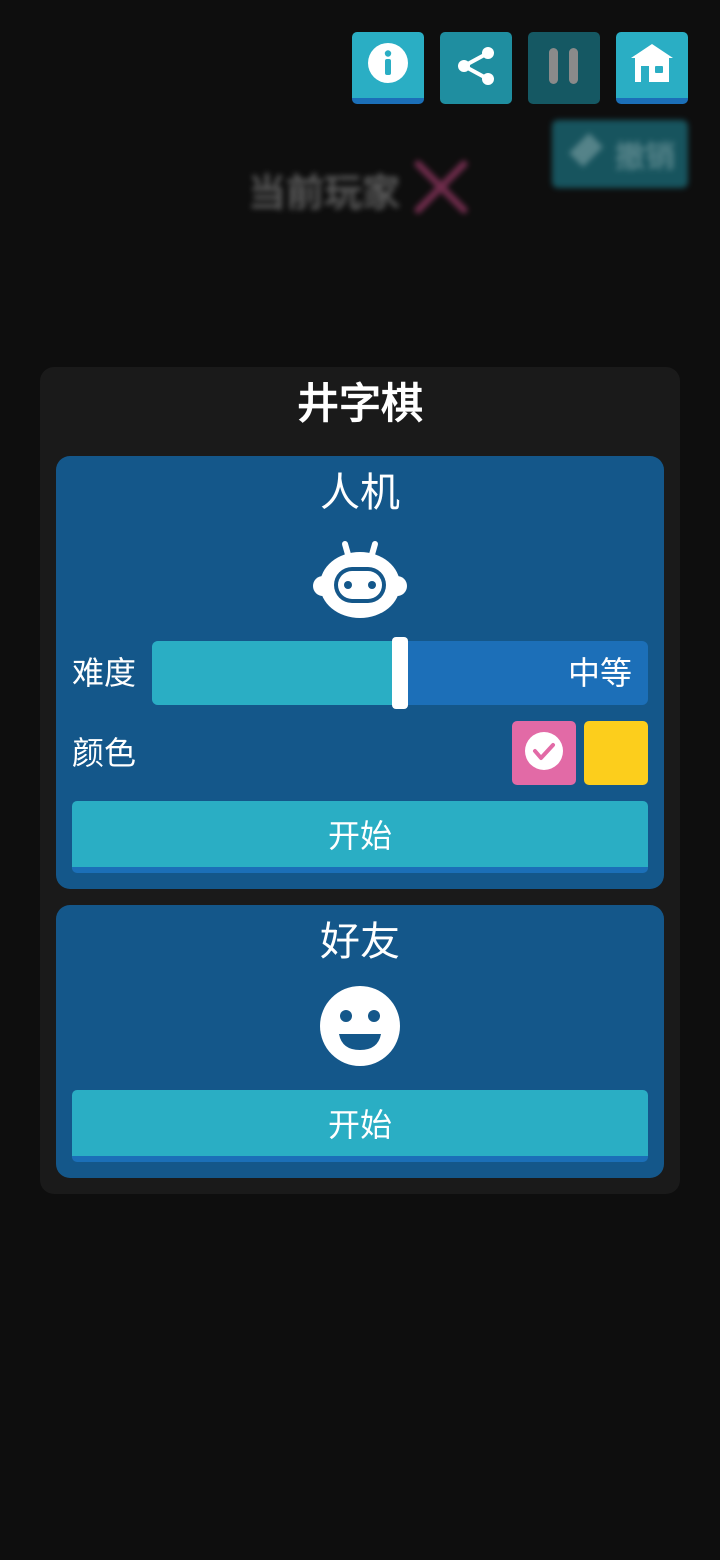  What do you see at coordinates (441, 189) in the screenshot?
I see `x-mark-icon` at bounding box center [441, 189].